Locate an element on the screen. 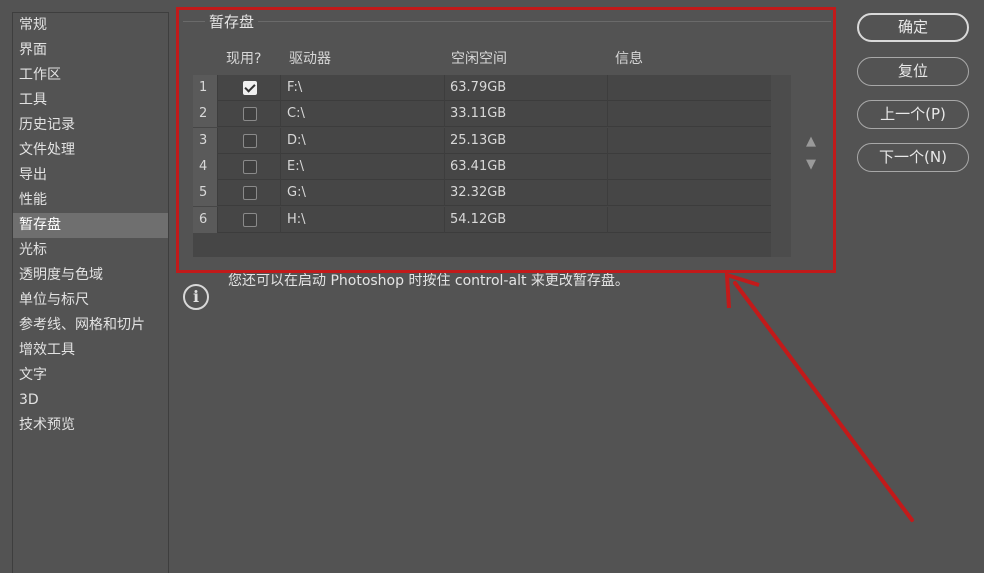 This screenshot has height=573, width=984. sidebar-item: 3D is located at coordinates (90, 400).